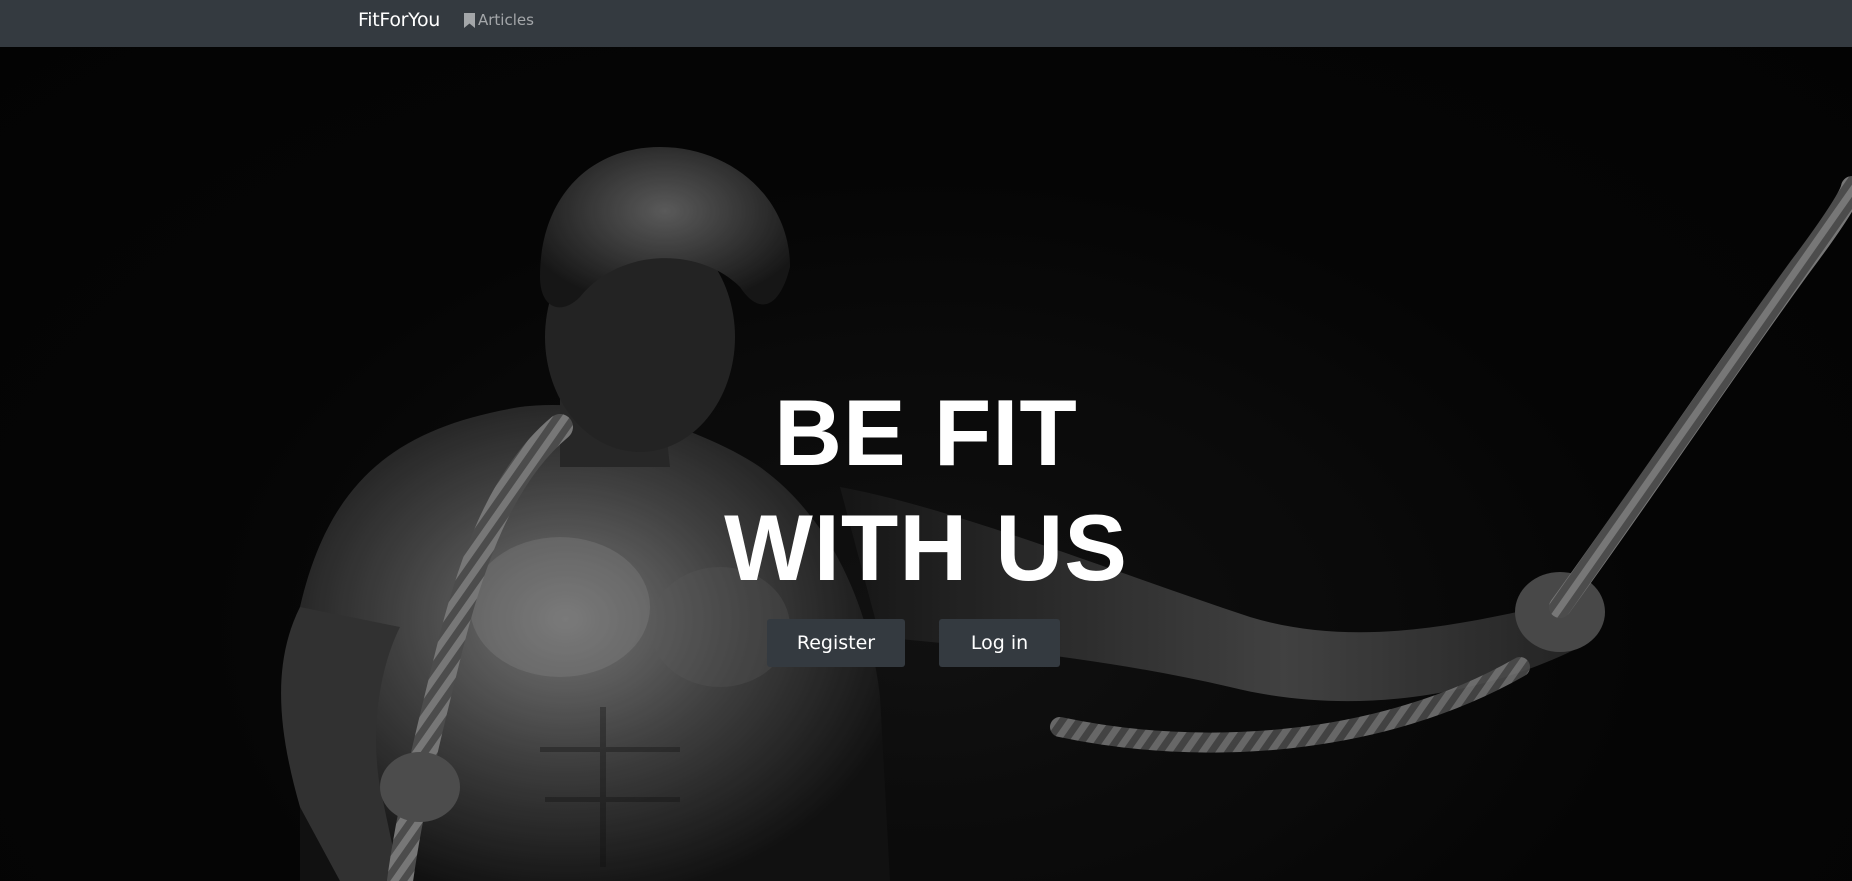 The width and height of the screenshot is (1852, 881). Describe the element at coordinates (999, 643) in the screenshot. I see `login-button: Log in` at that location.